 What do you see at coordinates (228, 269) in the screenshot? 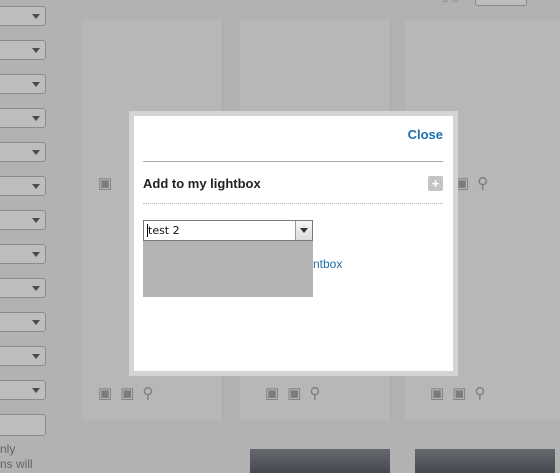
I see `lightbox-dropdown-list` at bounding box center [228, 269].